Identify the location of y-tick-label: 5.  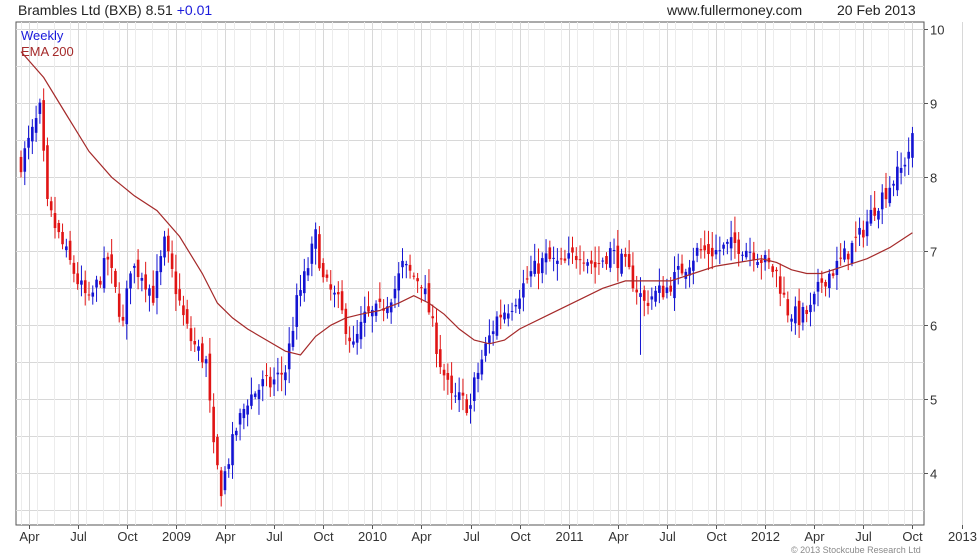
(933, 400).